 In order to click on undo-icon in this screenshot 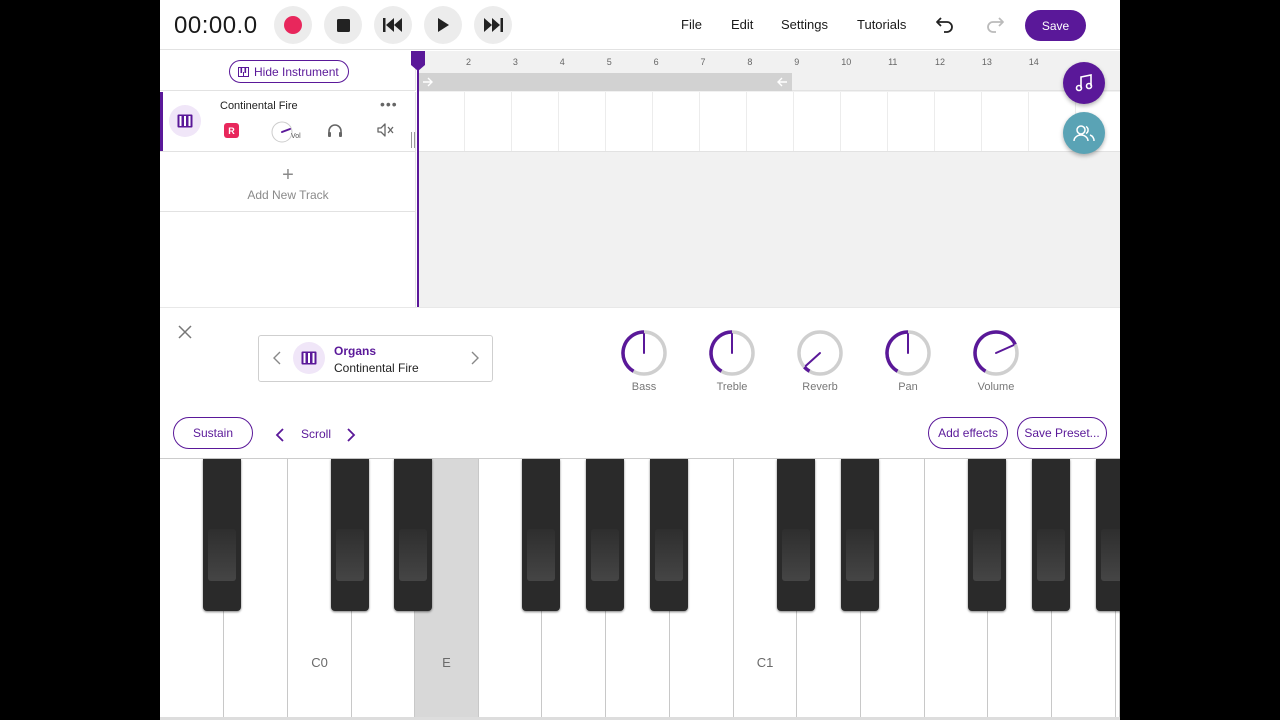, I will do `click(944, 25)`.